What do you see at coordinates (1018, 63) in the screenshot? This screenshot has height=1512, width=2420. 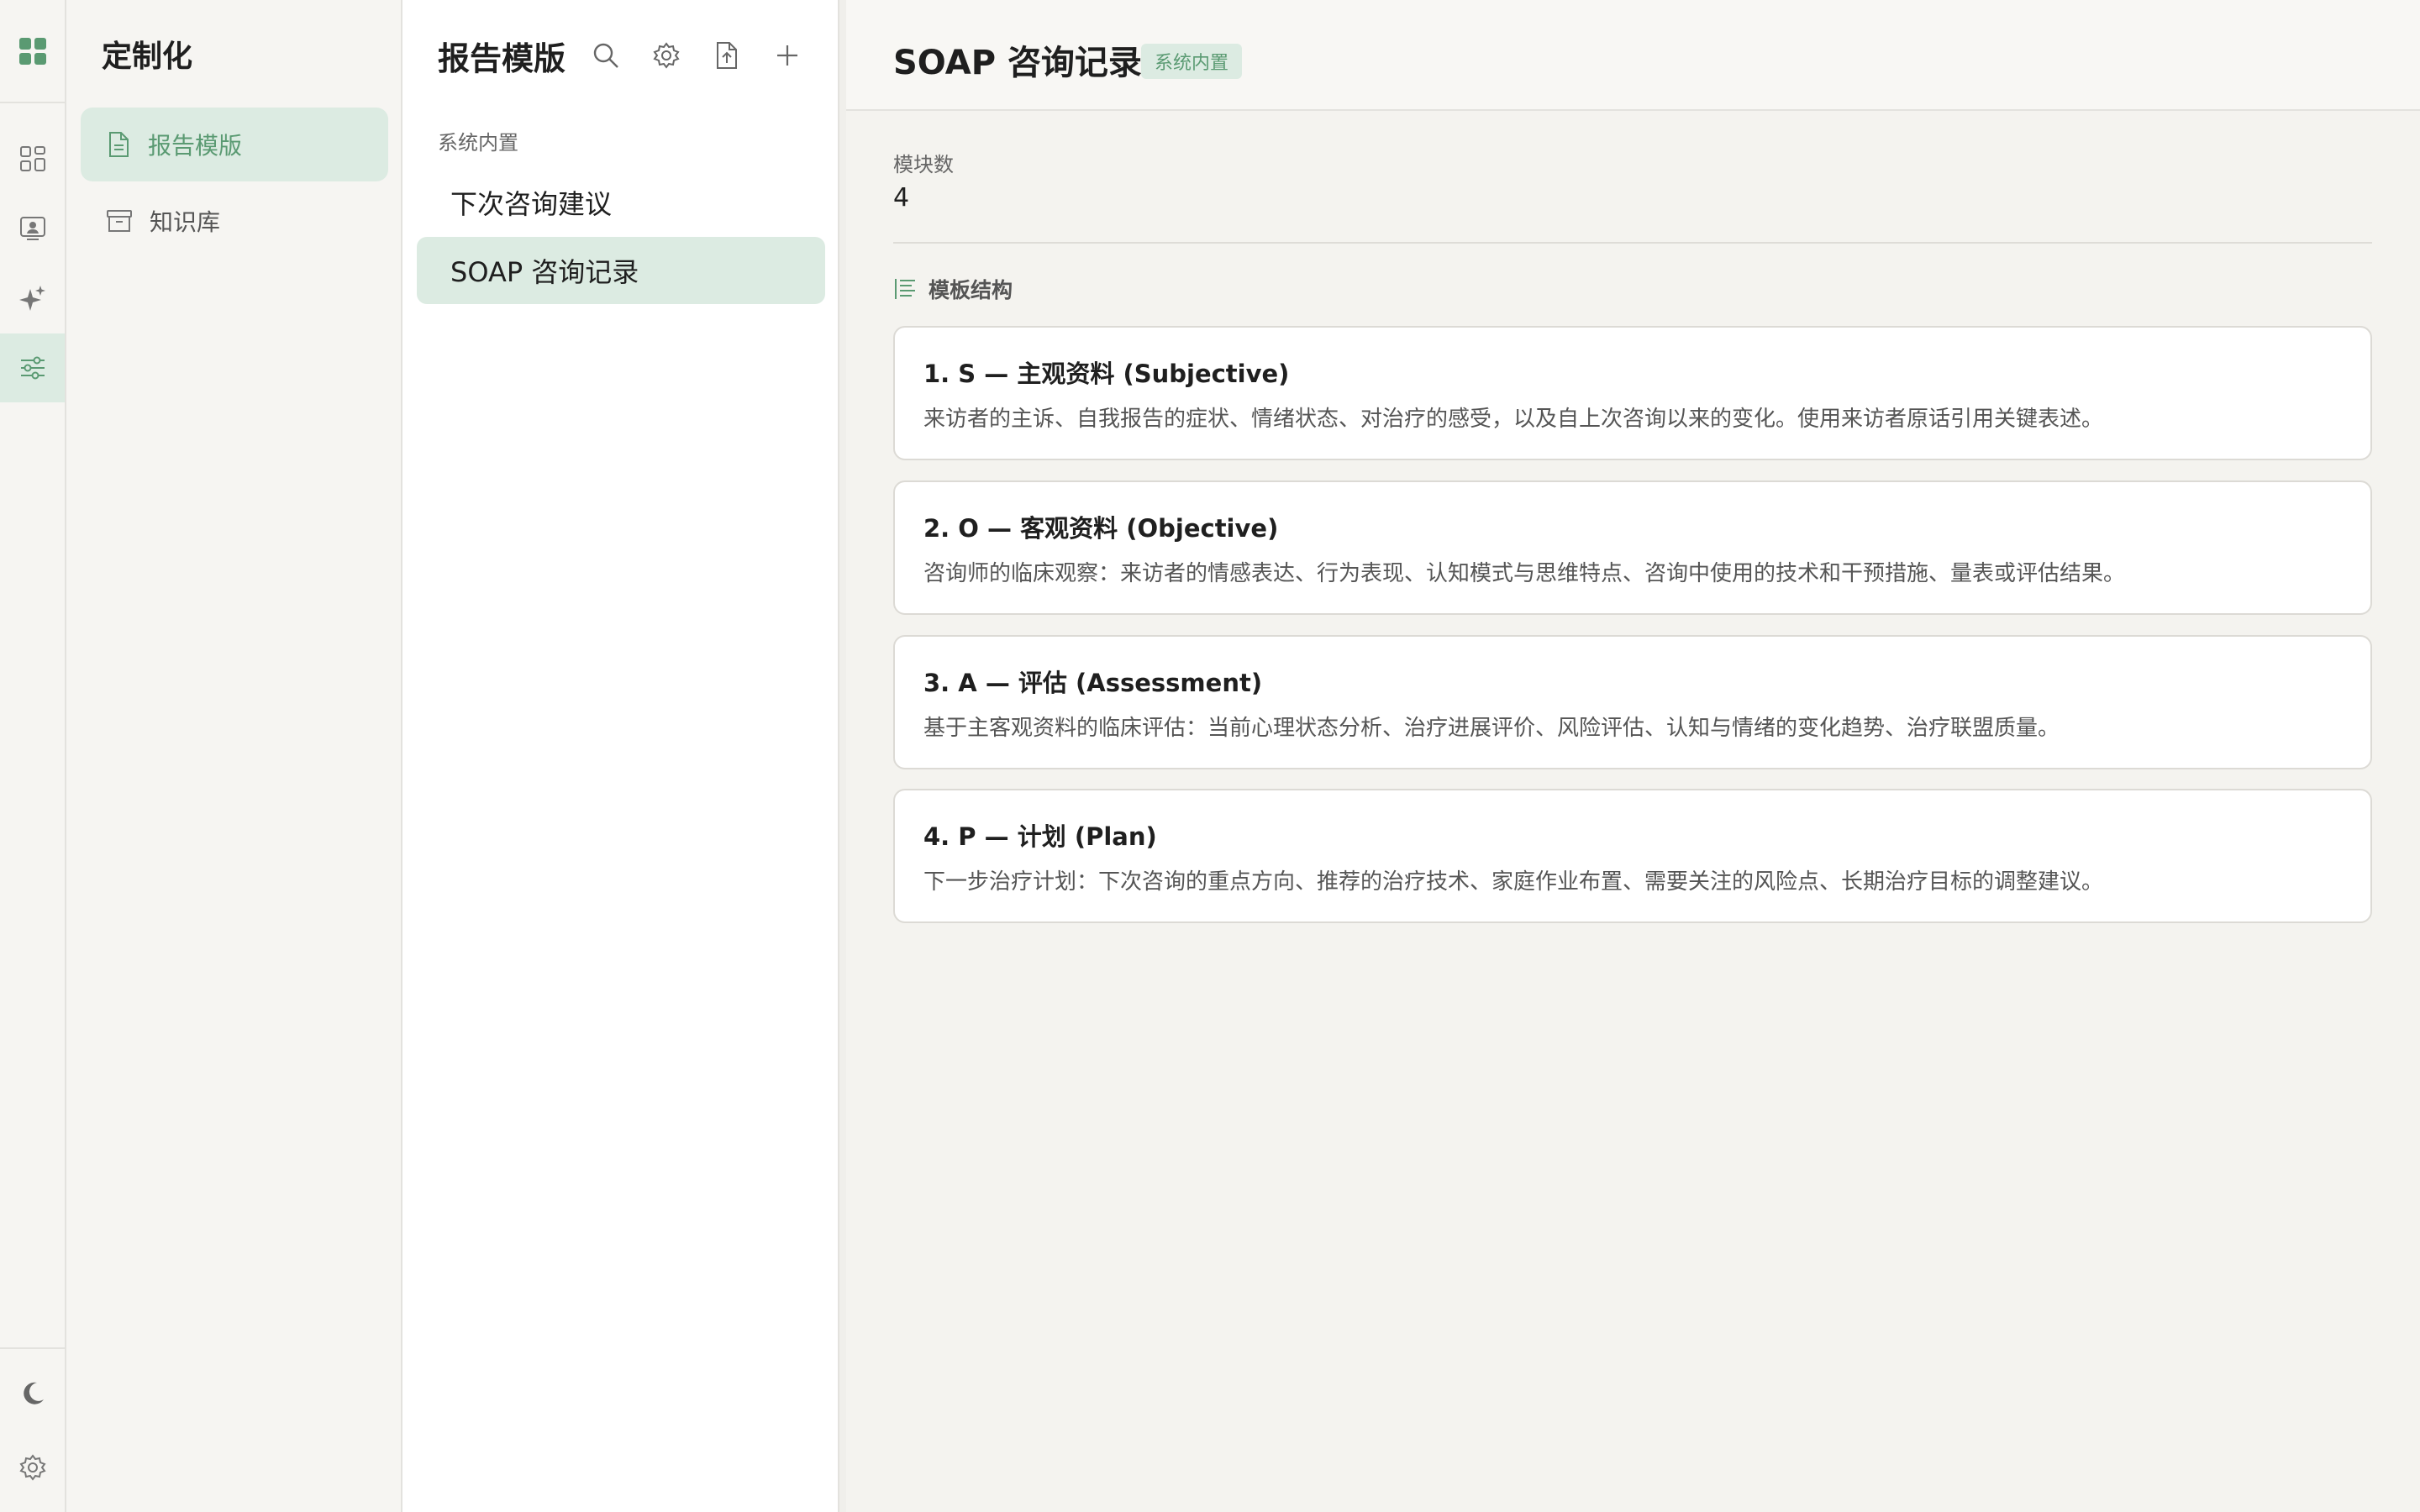 I see `page-title: SOAP 咨询记录` at bounding box center [1018, 63].